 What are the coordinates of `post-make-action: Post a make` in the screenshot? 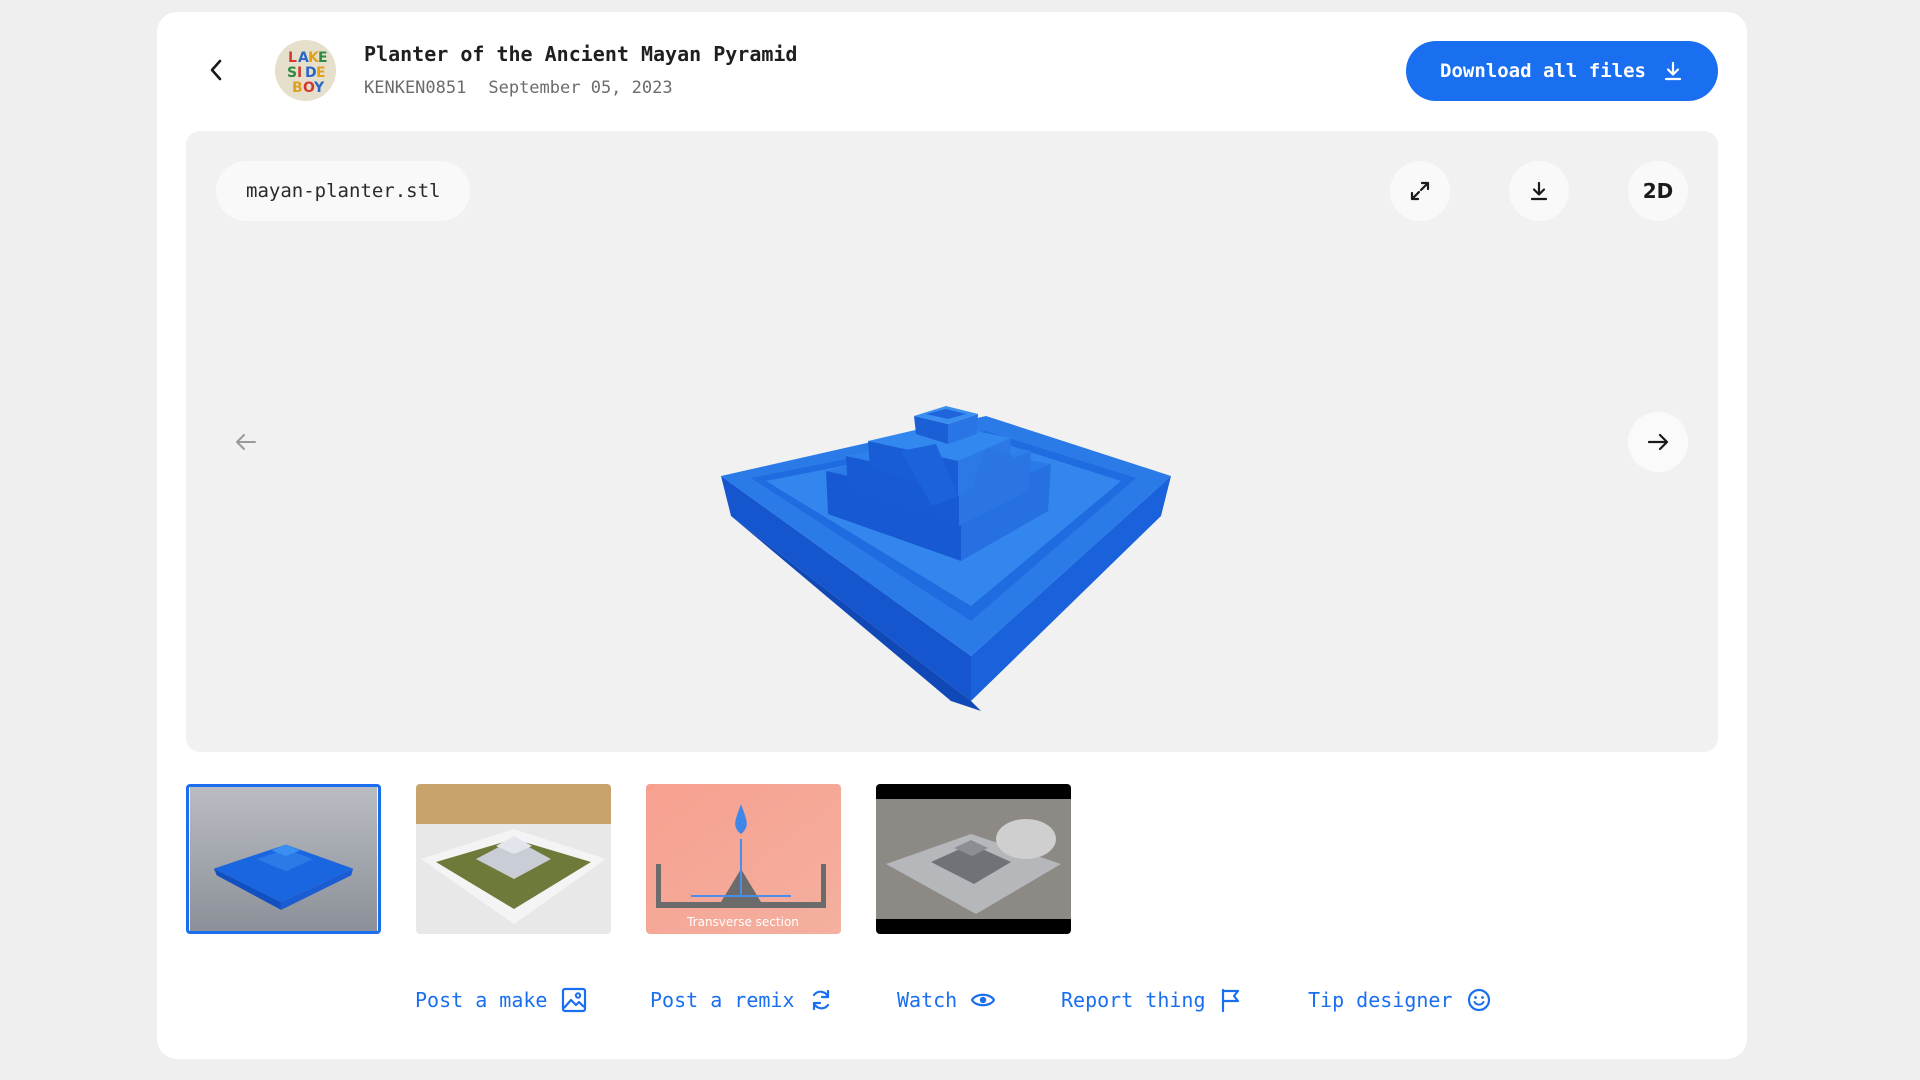 It's located at (501, 1000).